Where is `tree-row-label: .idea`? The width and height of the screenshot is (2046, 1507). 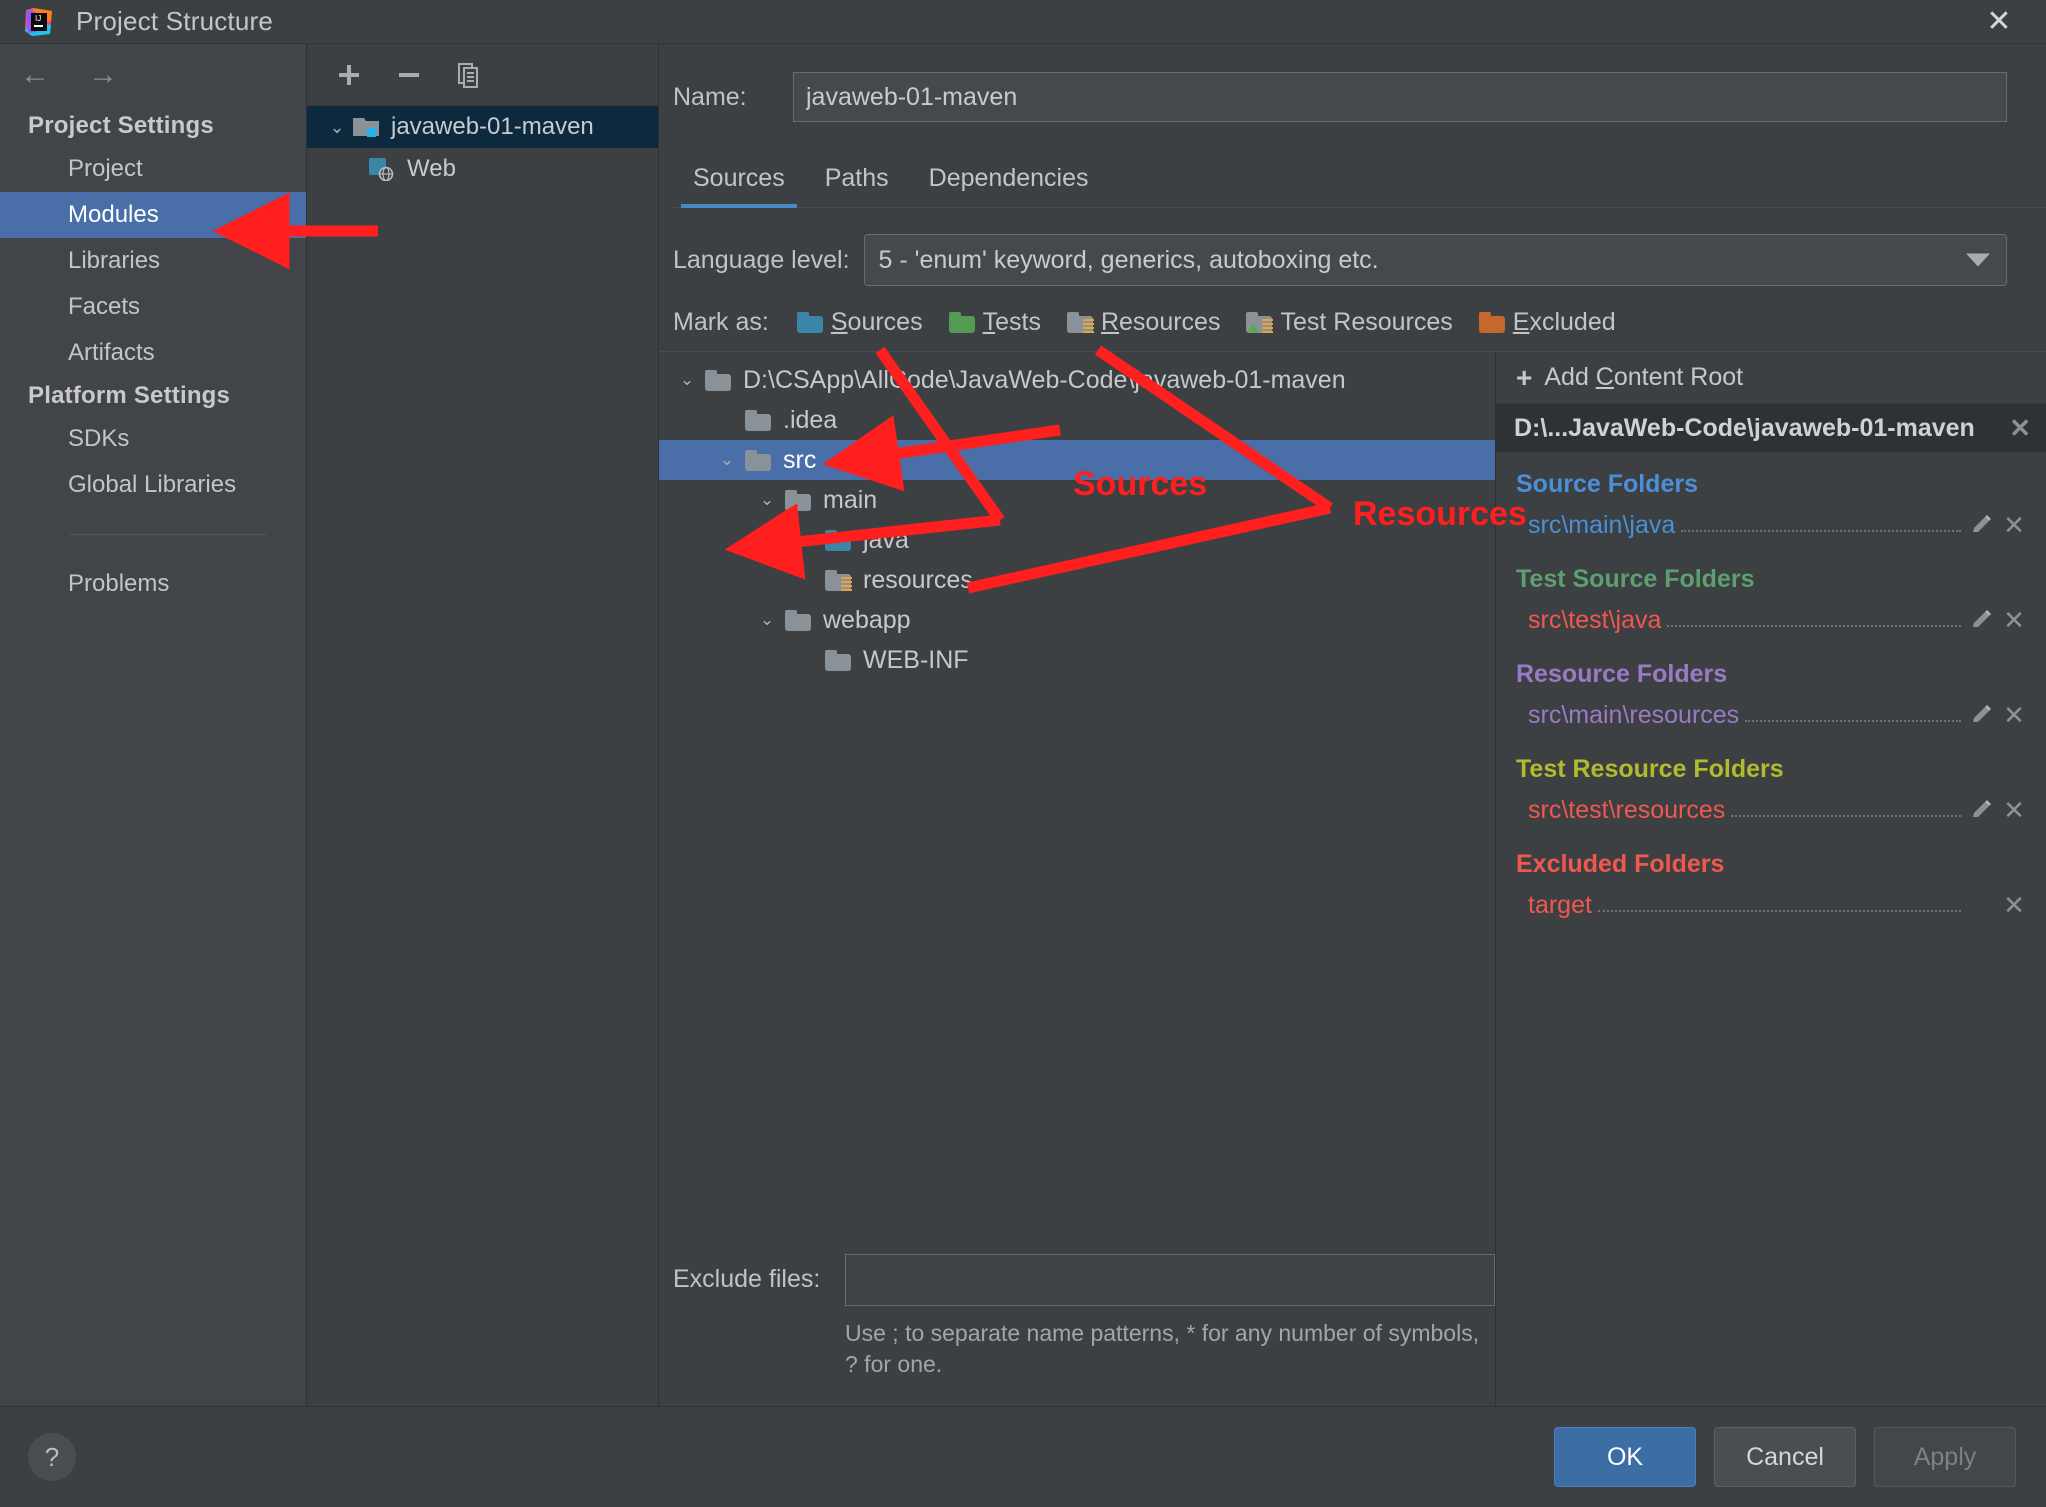
tree-row-label: .idea is located at coordinates (810, 419).